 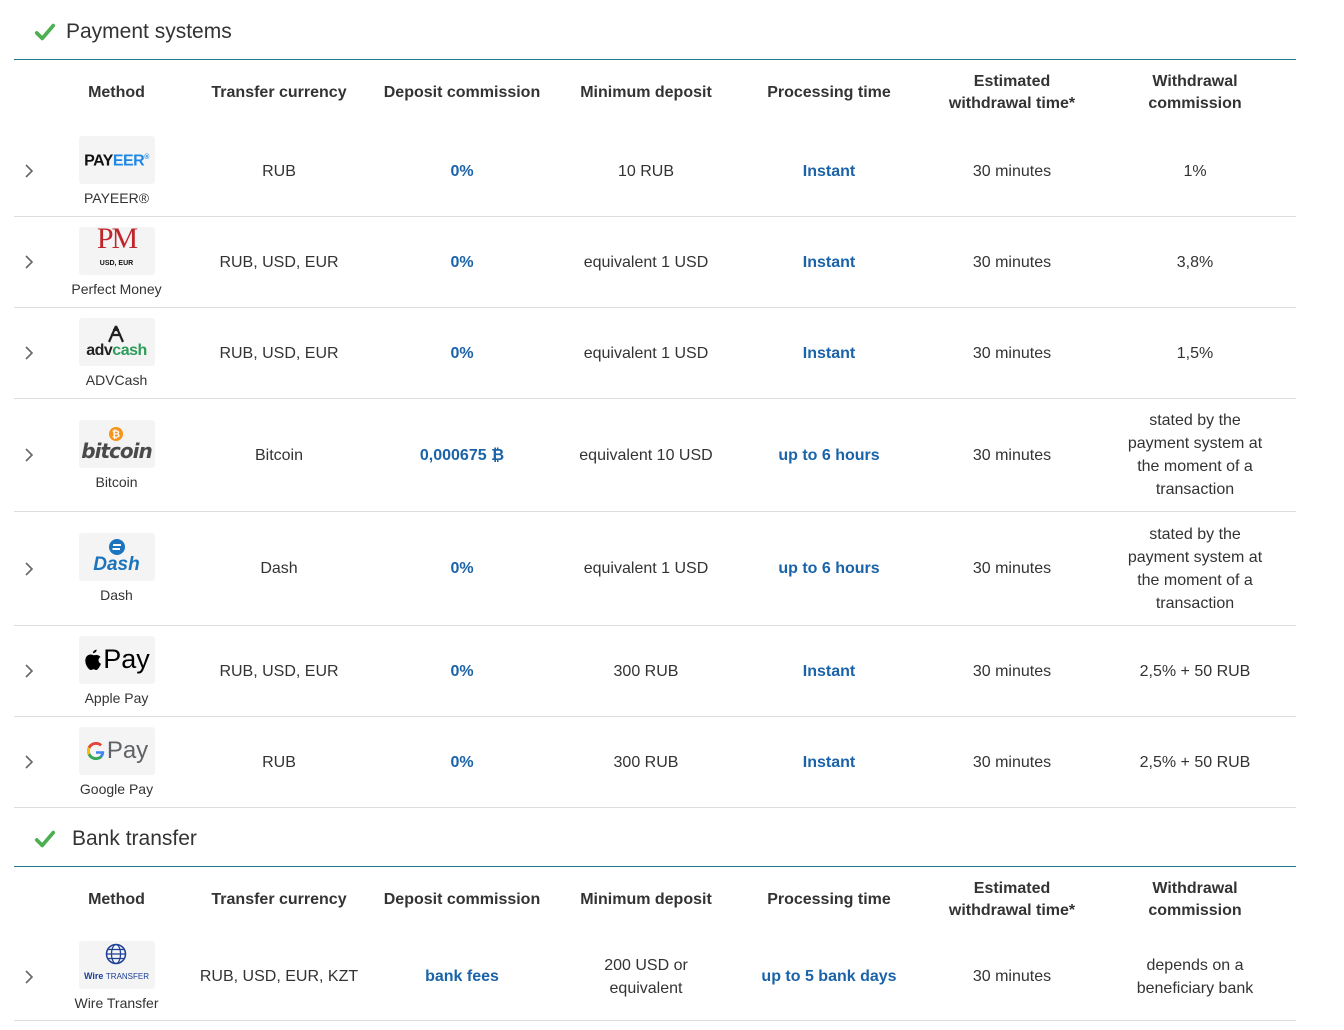 What do you see at coordinates (462, 976) in the screenshot?
I see `deposit-commission-value: bank fees` at bounding box center [462, 976].